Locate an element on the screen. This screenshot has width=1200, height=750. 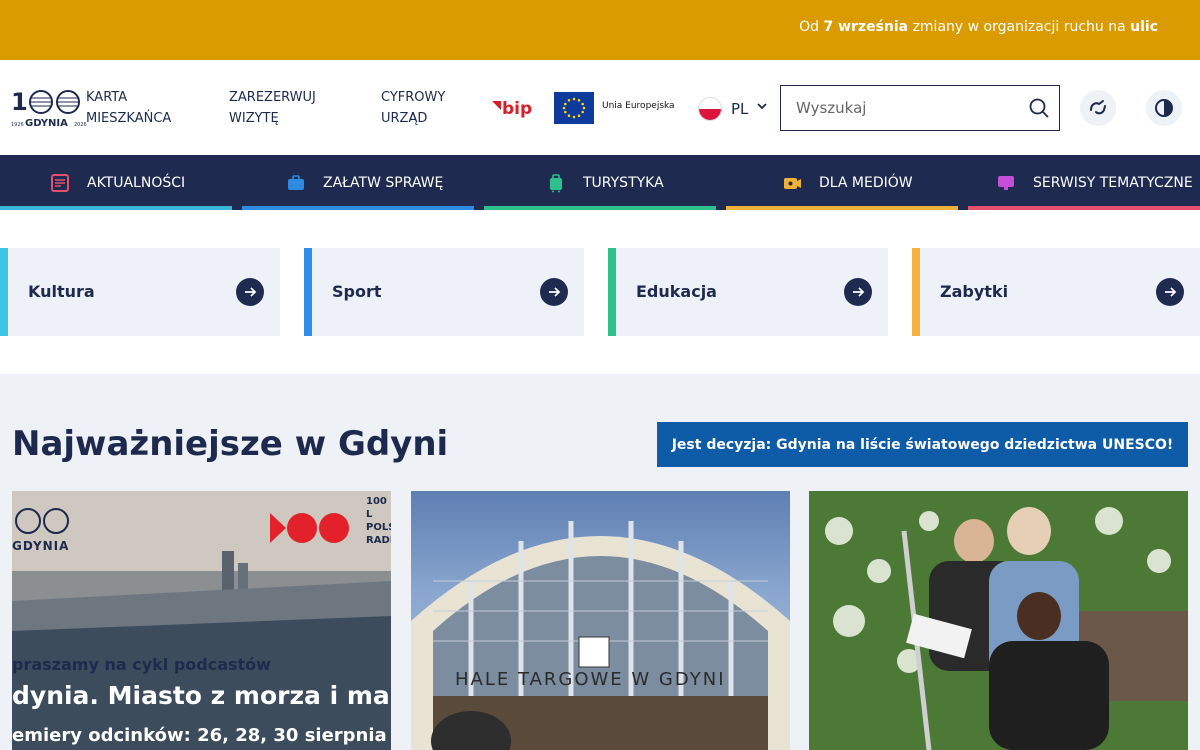
nav-aktualnosci: AKTUALNOŚCI is located at coordinates (116, 182).